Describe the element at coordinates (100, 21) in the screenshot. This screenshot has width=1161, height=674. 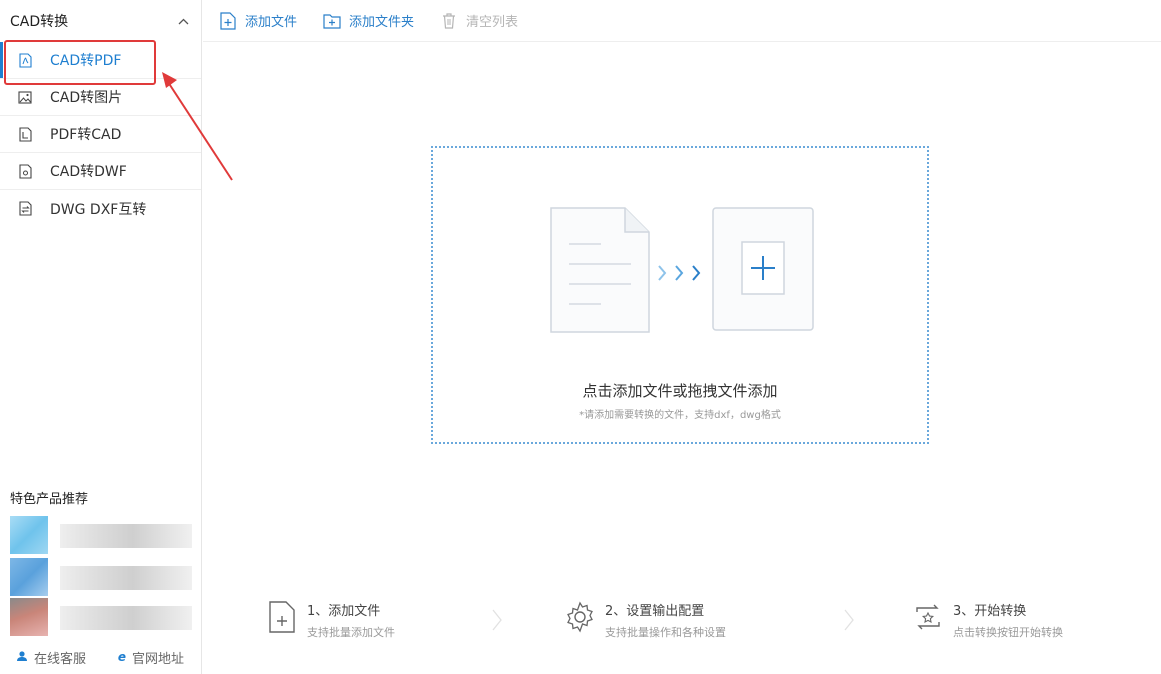
I see `sidebar-header: CAD转换` at that location.